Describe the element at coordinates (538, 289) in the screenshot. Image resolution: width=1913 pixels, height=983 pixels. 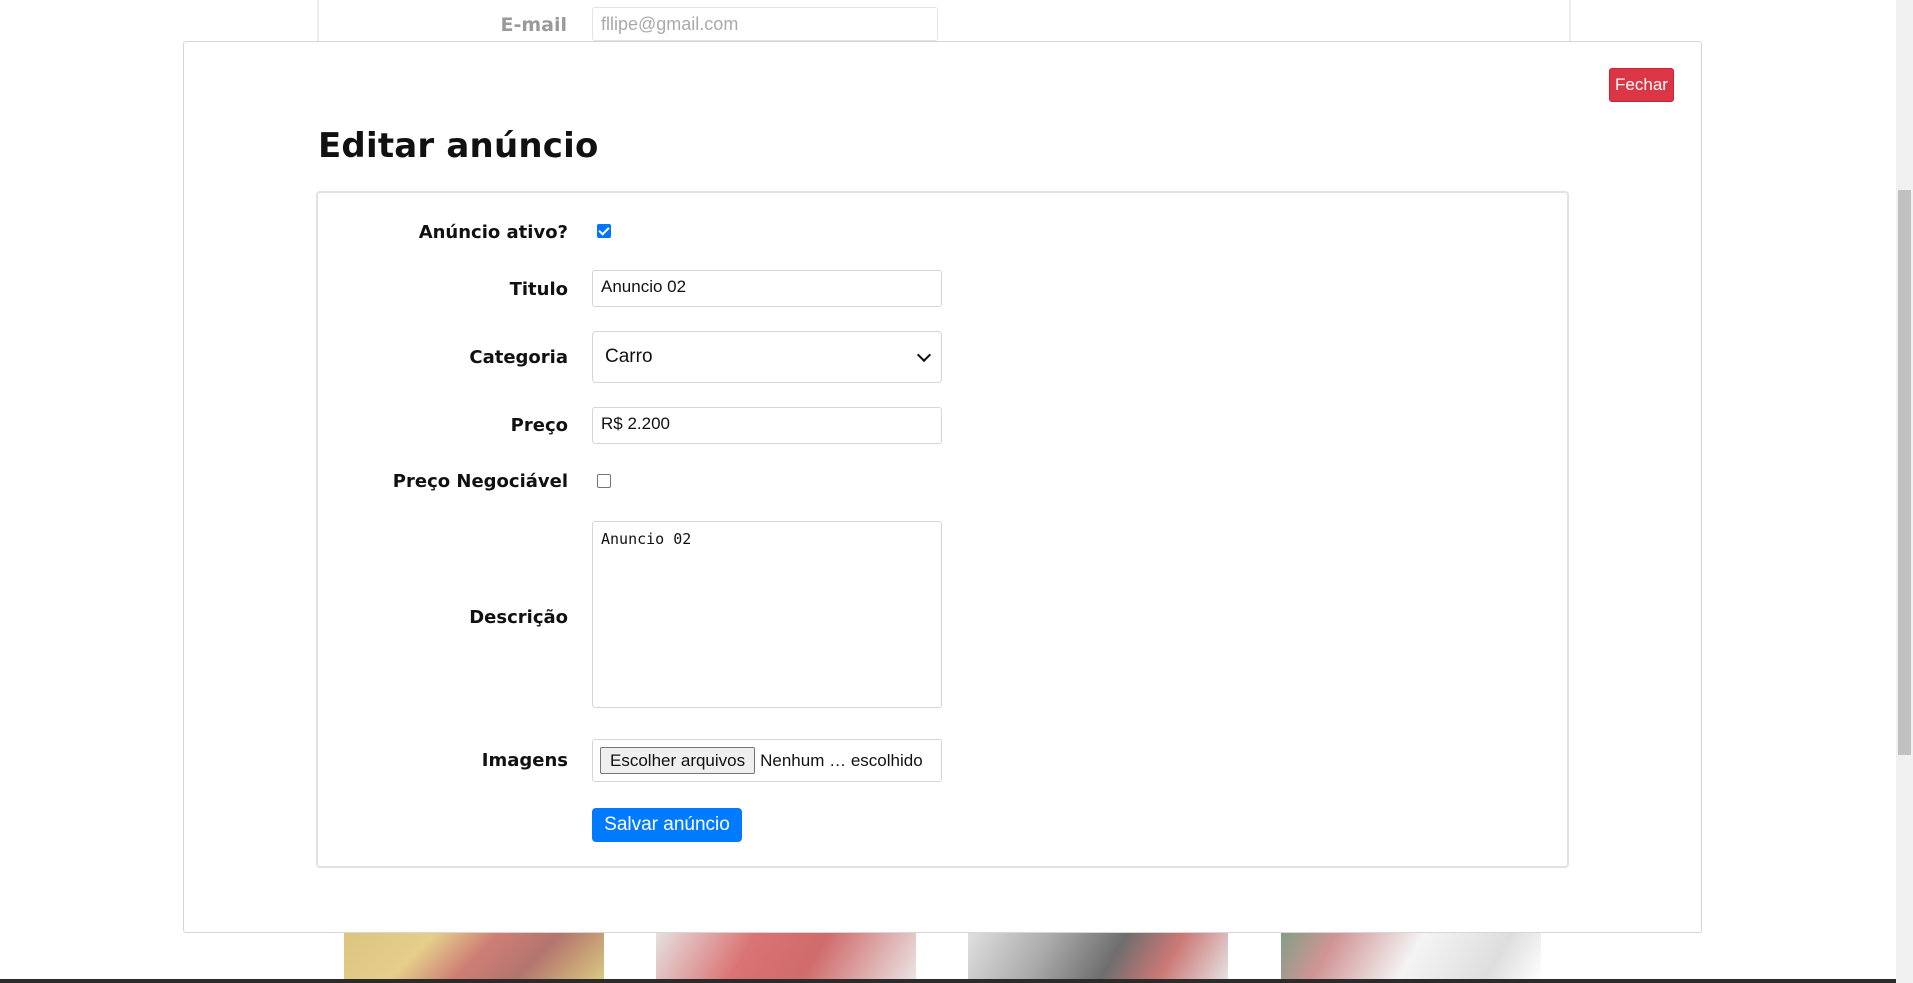
I see `title-label: Titulo` at that location.